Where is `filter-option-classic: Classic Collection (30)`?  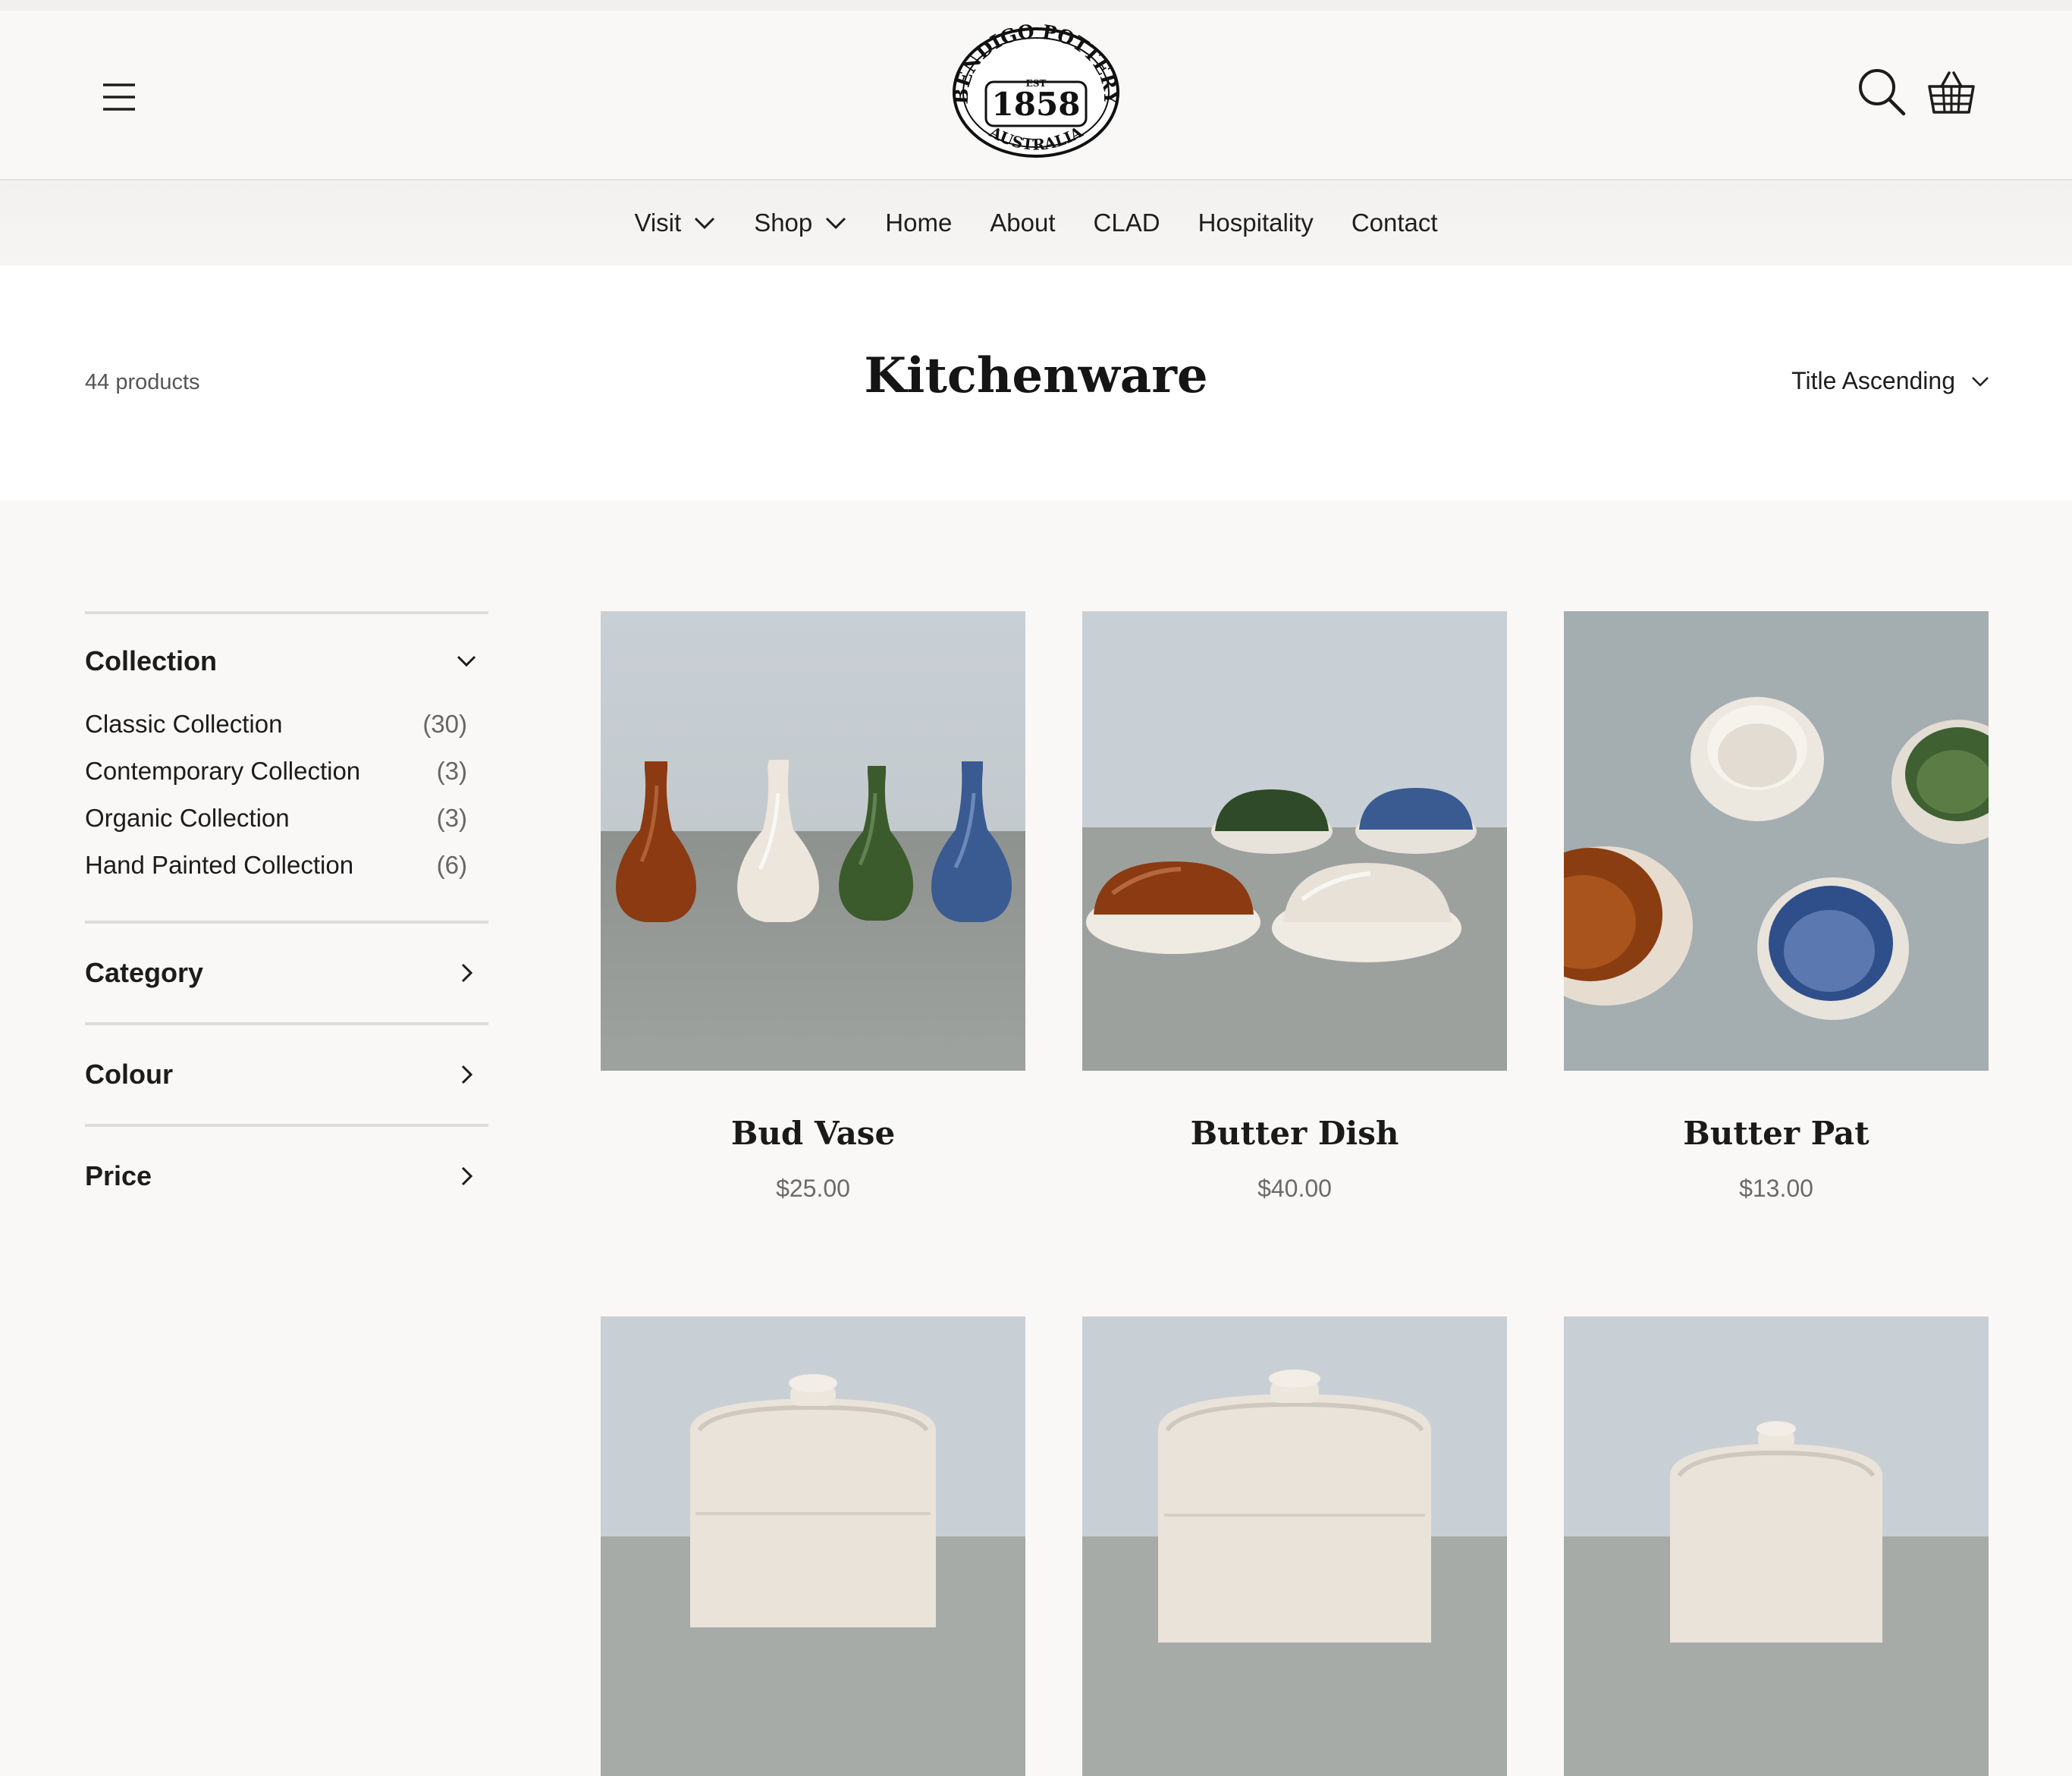
filter-option-classic: Classic Collection (30) is located at coordinates (286, 725).